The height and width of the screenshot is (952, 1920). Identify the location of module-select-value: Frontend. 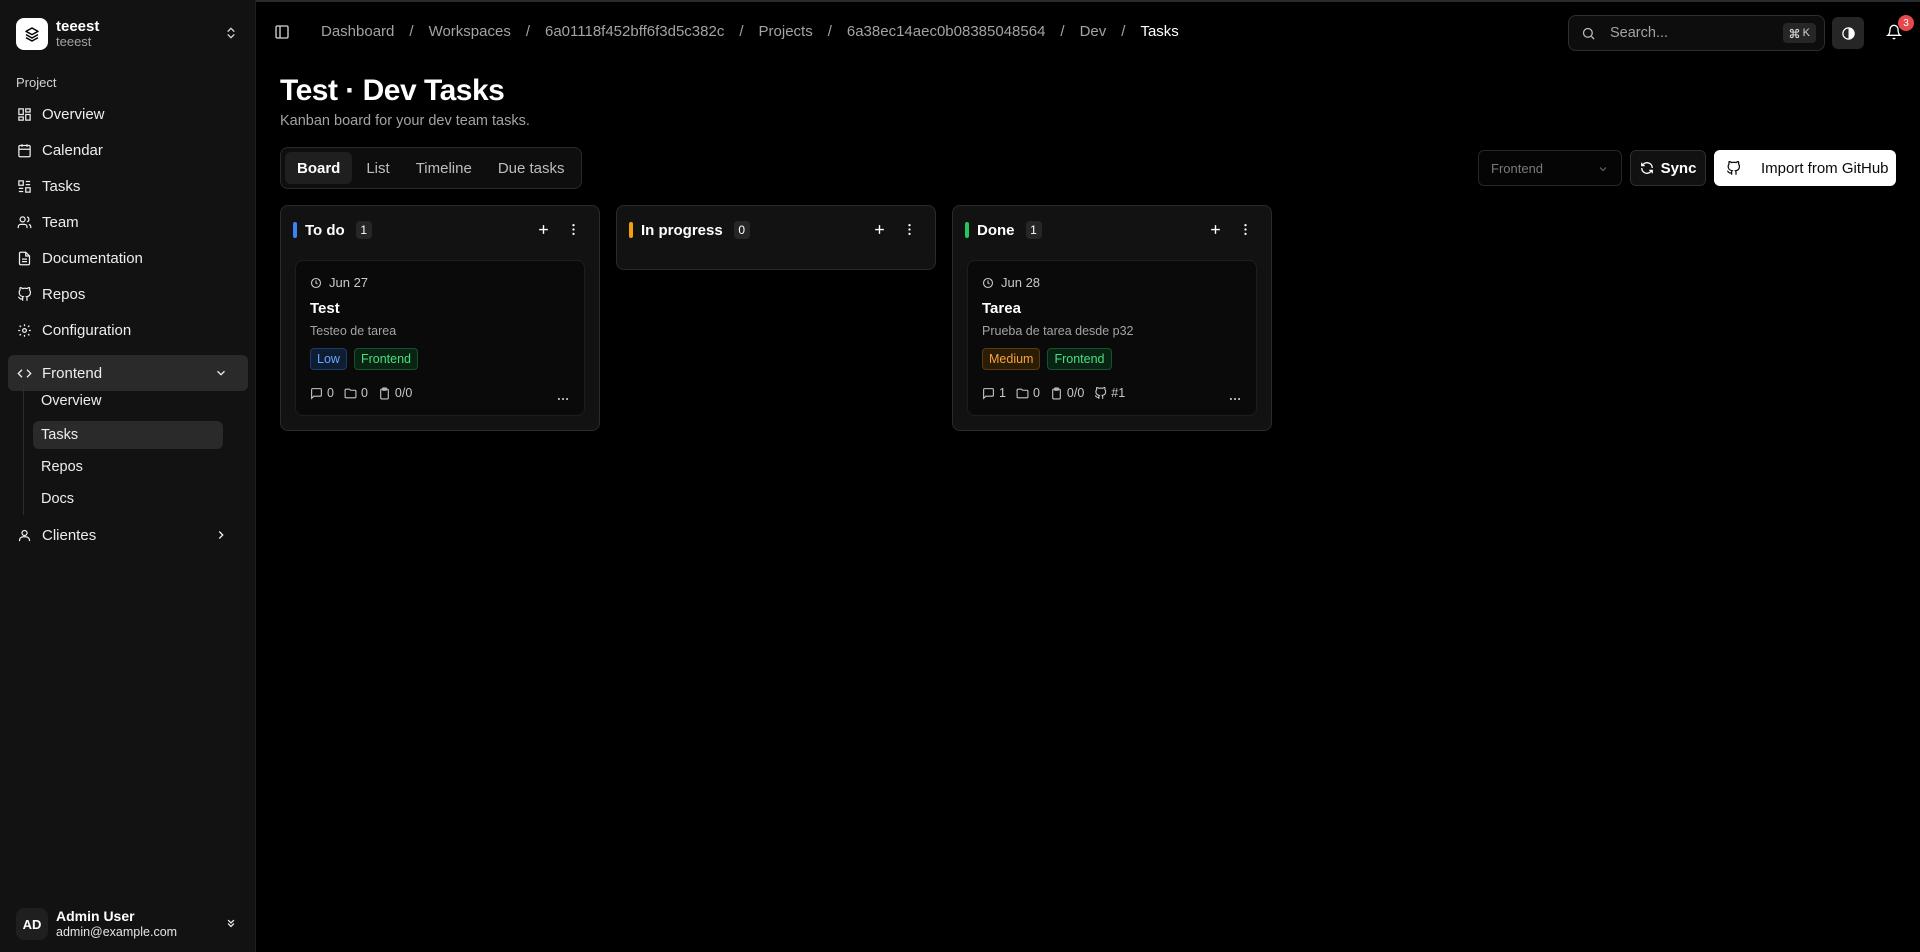
(1517, 168).